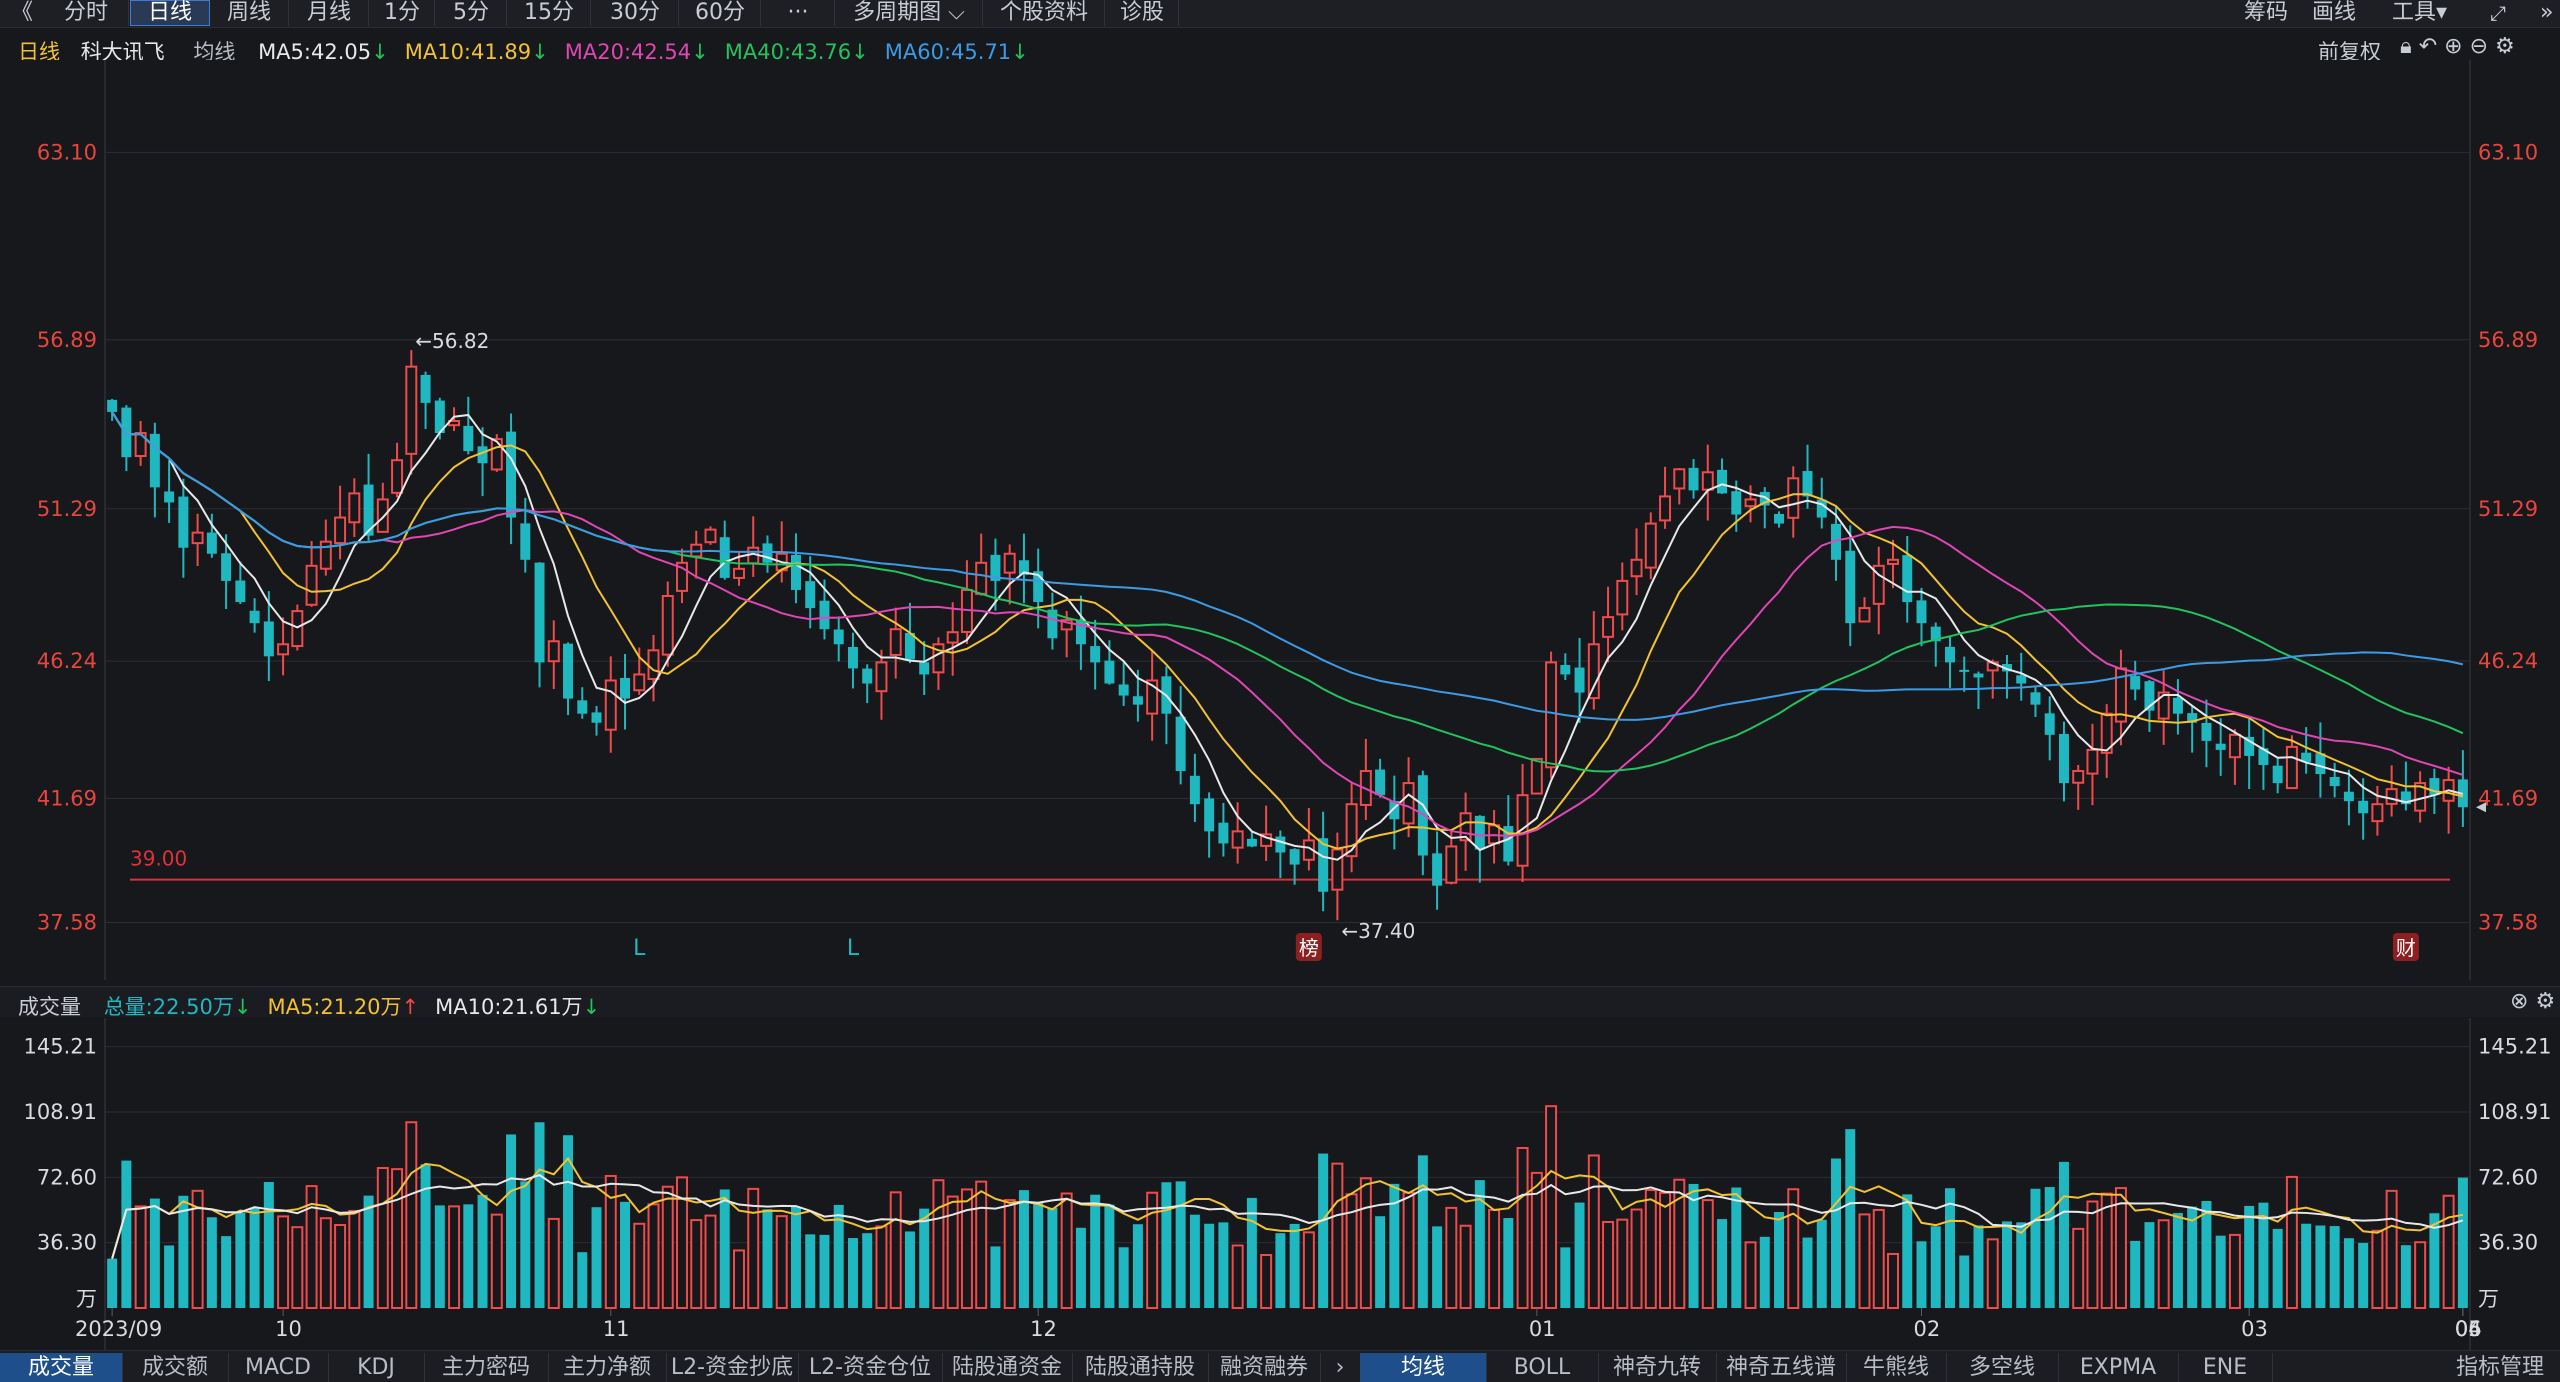  I want to click on period-tab-8: 60分, so click(720, 13).